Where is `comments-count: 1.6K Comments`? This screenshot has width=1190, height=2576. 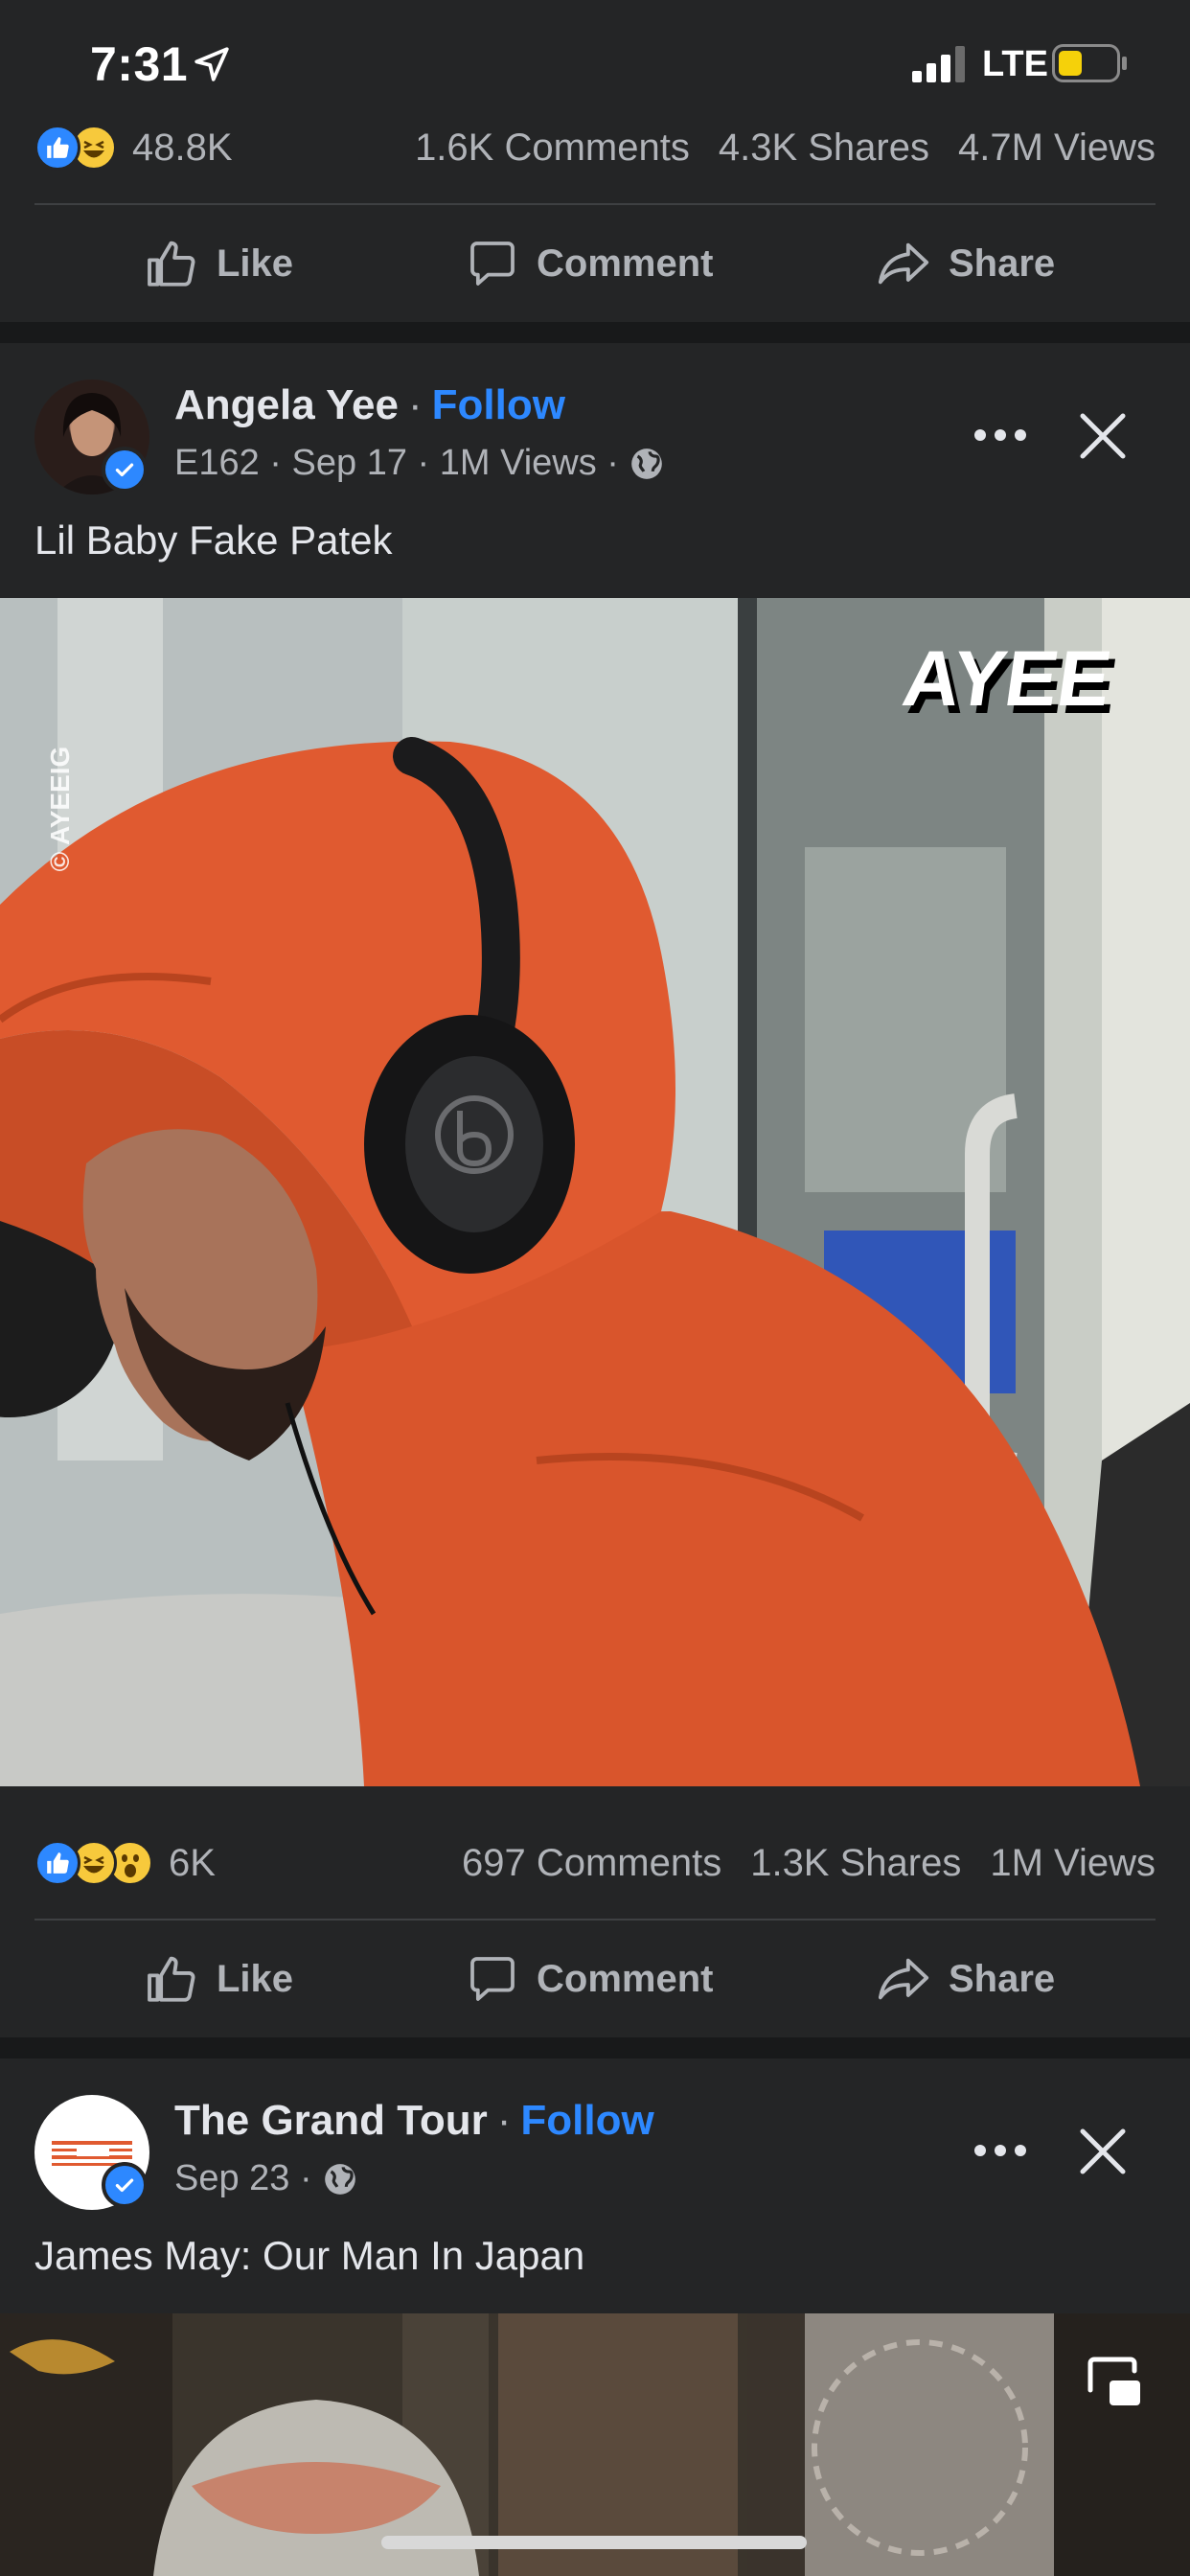 comments-count: 1.6K Comments is located at coordinates (553, 148).